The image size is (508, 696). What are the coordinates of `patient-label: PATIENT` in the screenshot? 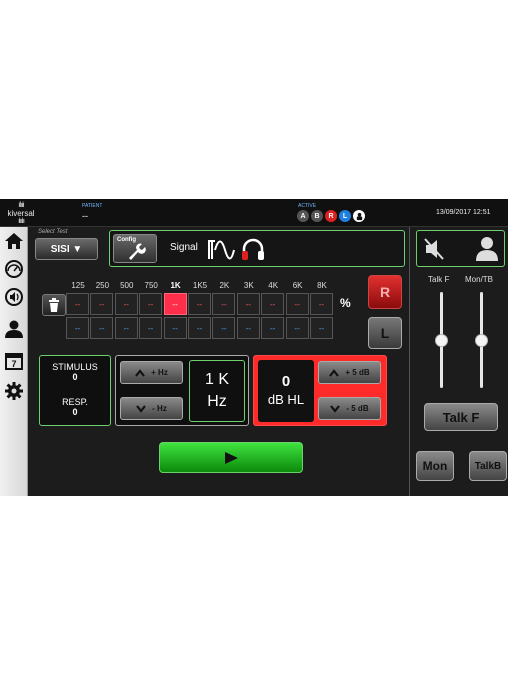 It's located at (92, 206).